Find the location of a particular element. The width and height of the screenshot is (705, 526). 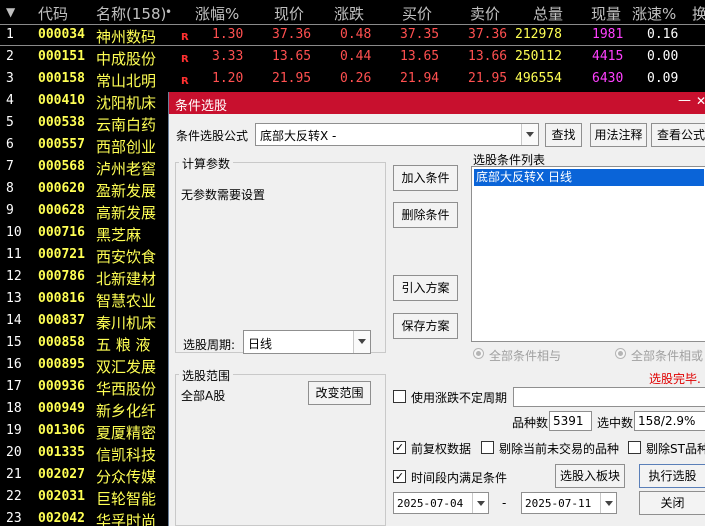

use-uncertain-period-checkbox is located at coordinates (399, 396).